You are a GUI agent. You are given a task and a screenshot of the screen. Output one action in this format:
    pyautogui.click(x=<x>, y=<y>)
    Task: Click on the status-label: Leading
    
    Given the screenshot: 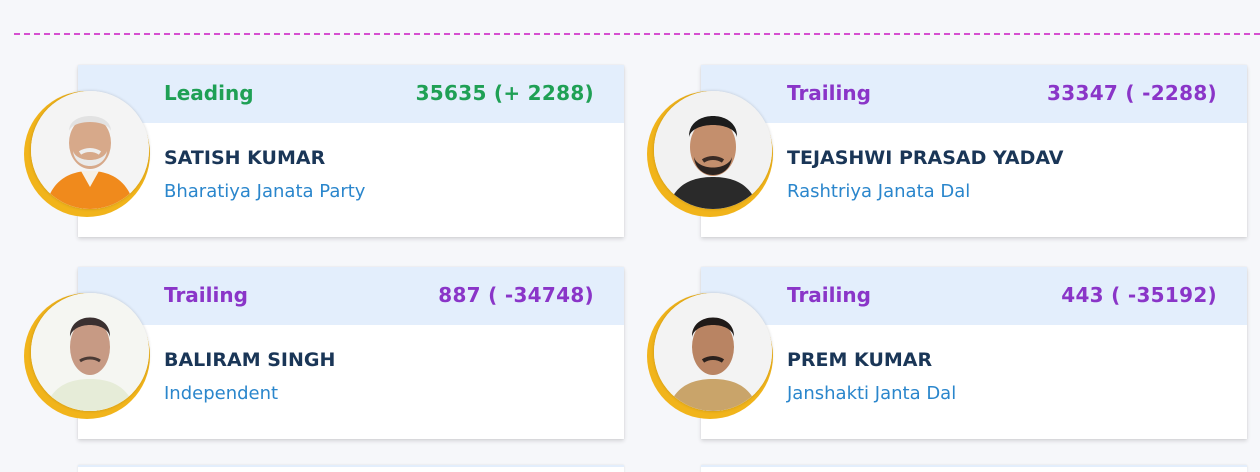 What is the action you would take?
    pyautogui.click(x=209, y=93)
    